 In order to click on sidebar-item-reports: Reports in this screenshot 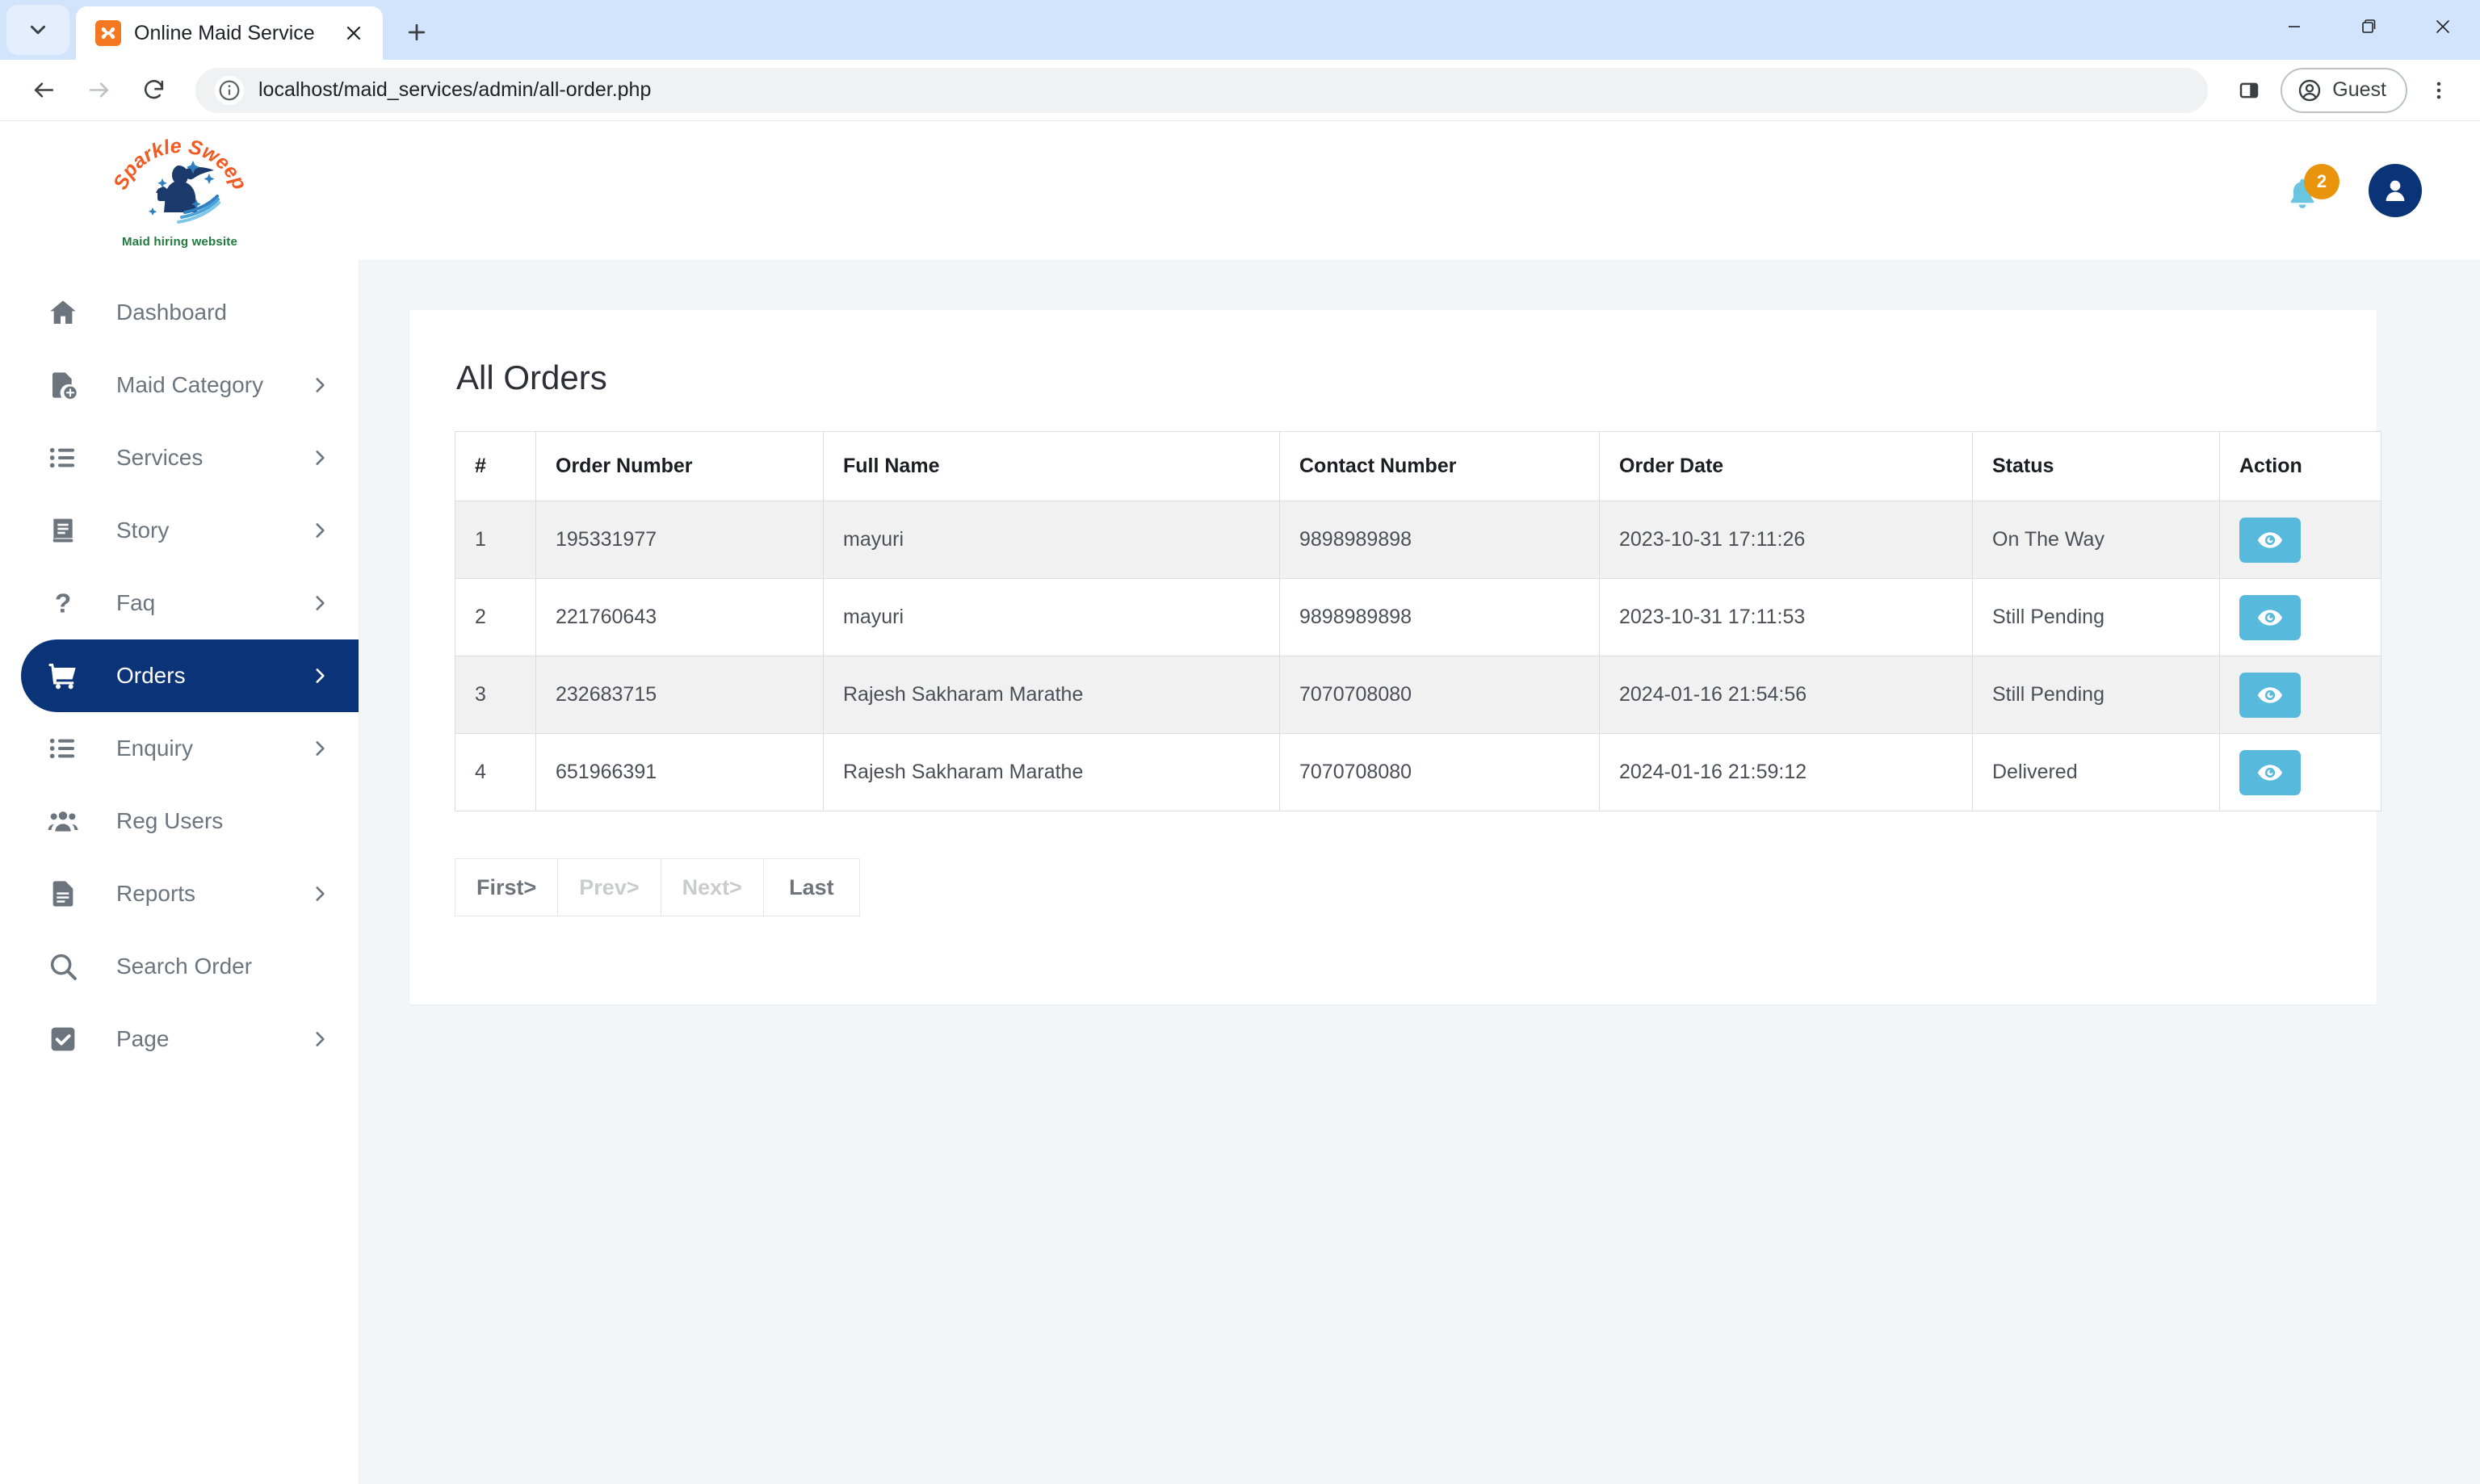, I will do `click(179, 893)`.